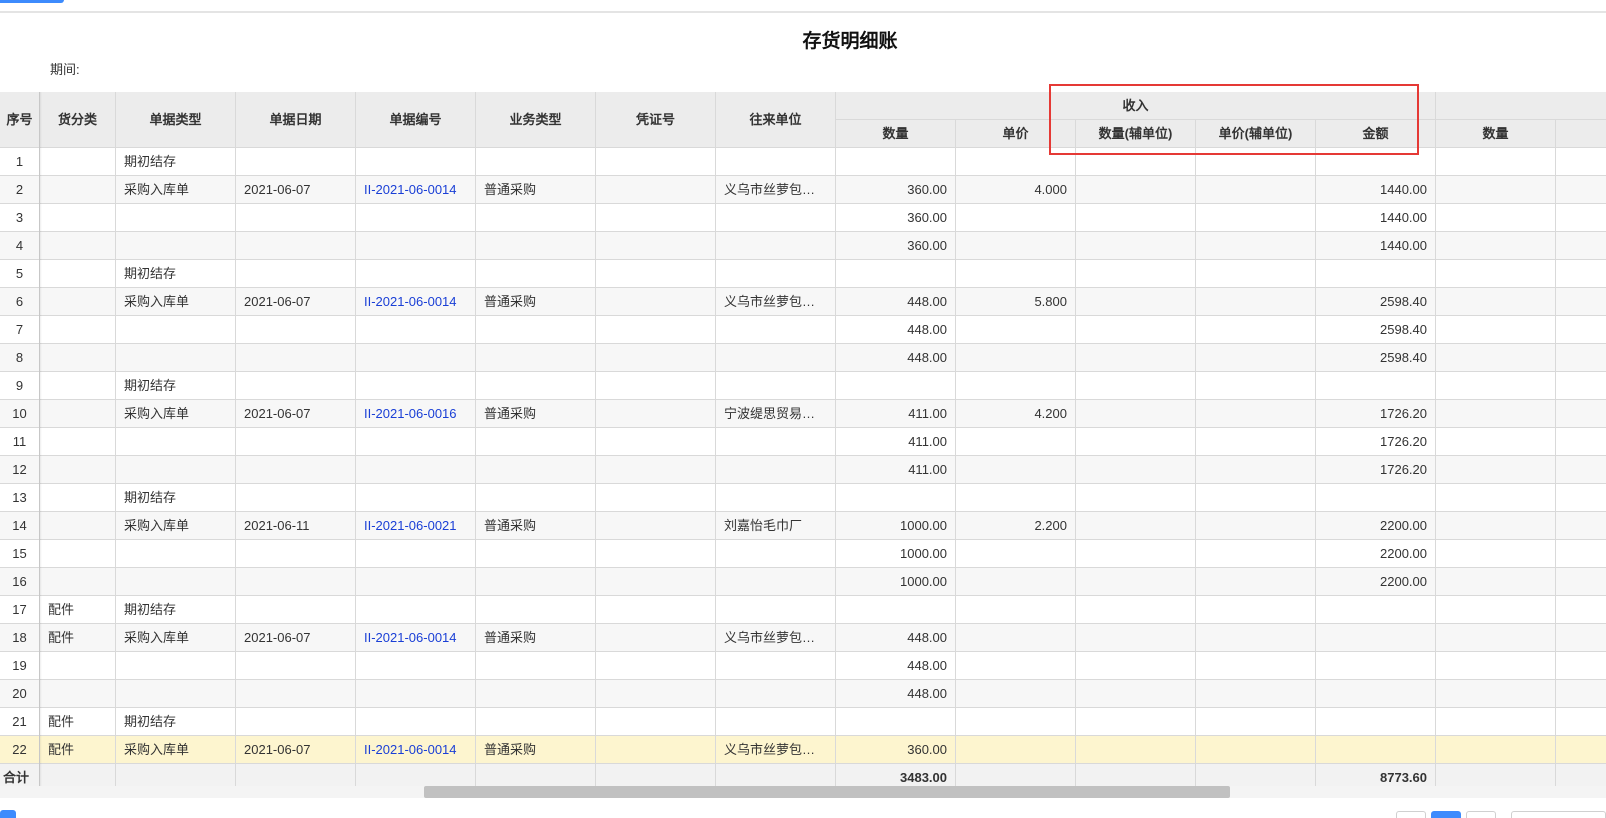 The width and height of the screenshot is (1606, 818). Describe the element at coordinates (1136, 302) in the screenshot. I see `table-cell-aux-qty` at that location.